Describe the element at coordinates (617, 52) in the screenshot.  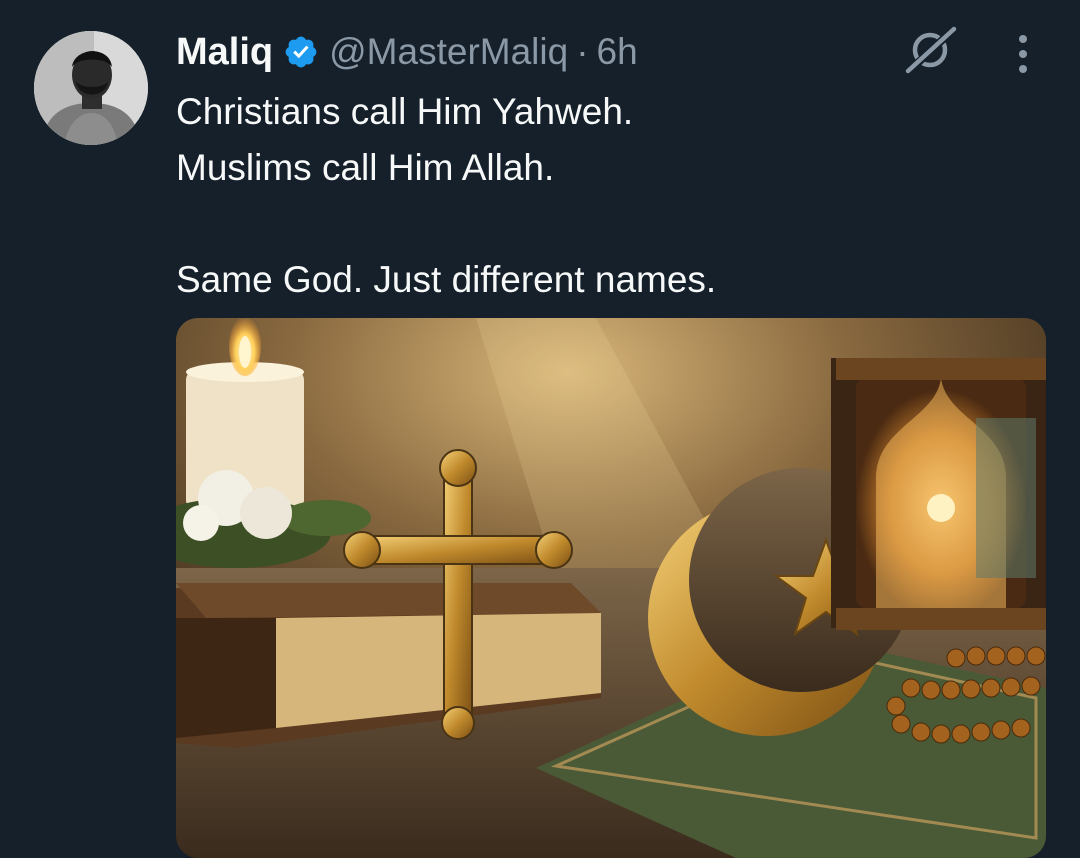
I see `tweet-timestamp: 6h` at that location.